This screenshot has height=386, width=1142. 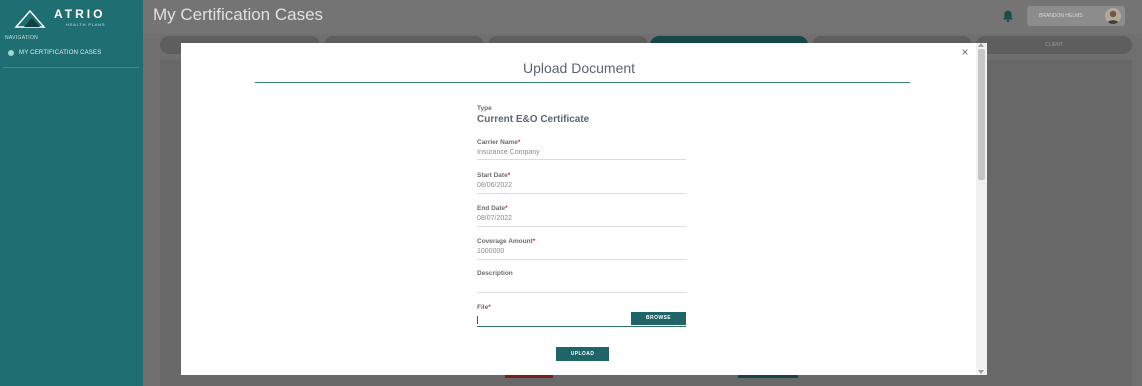 I want to click on sidebar-item-label: MY CERTIFICATION CASES, so click(x=60, y=53).